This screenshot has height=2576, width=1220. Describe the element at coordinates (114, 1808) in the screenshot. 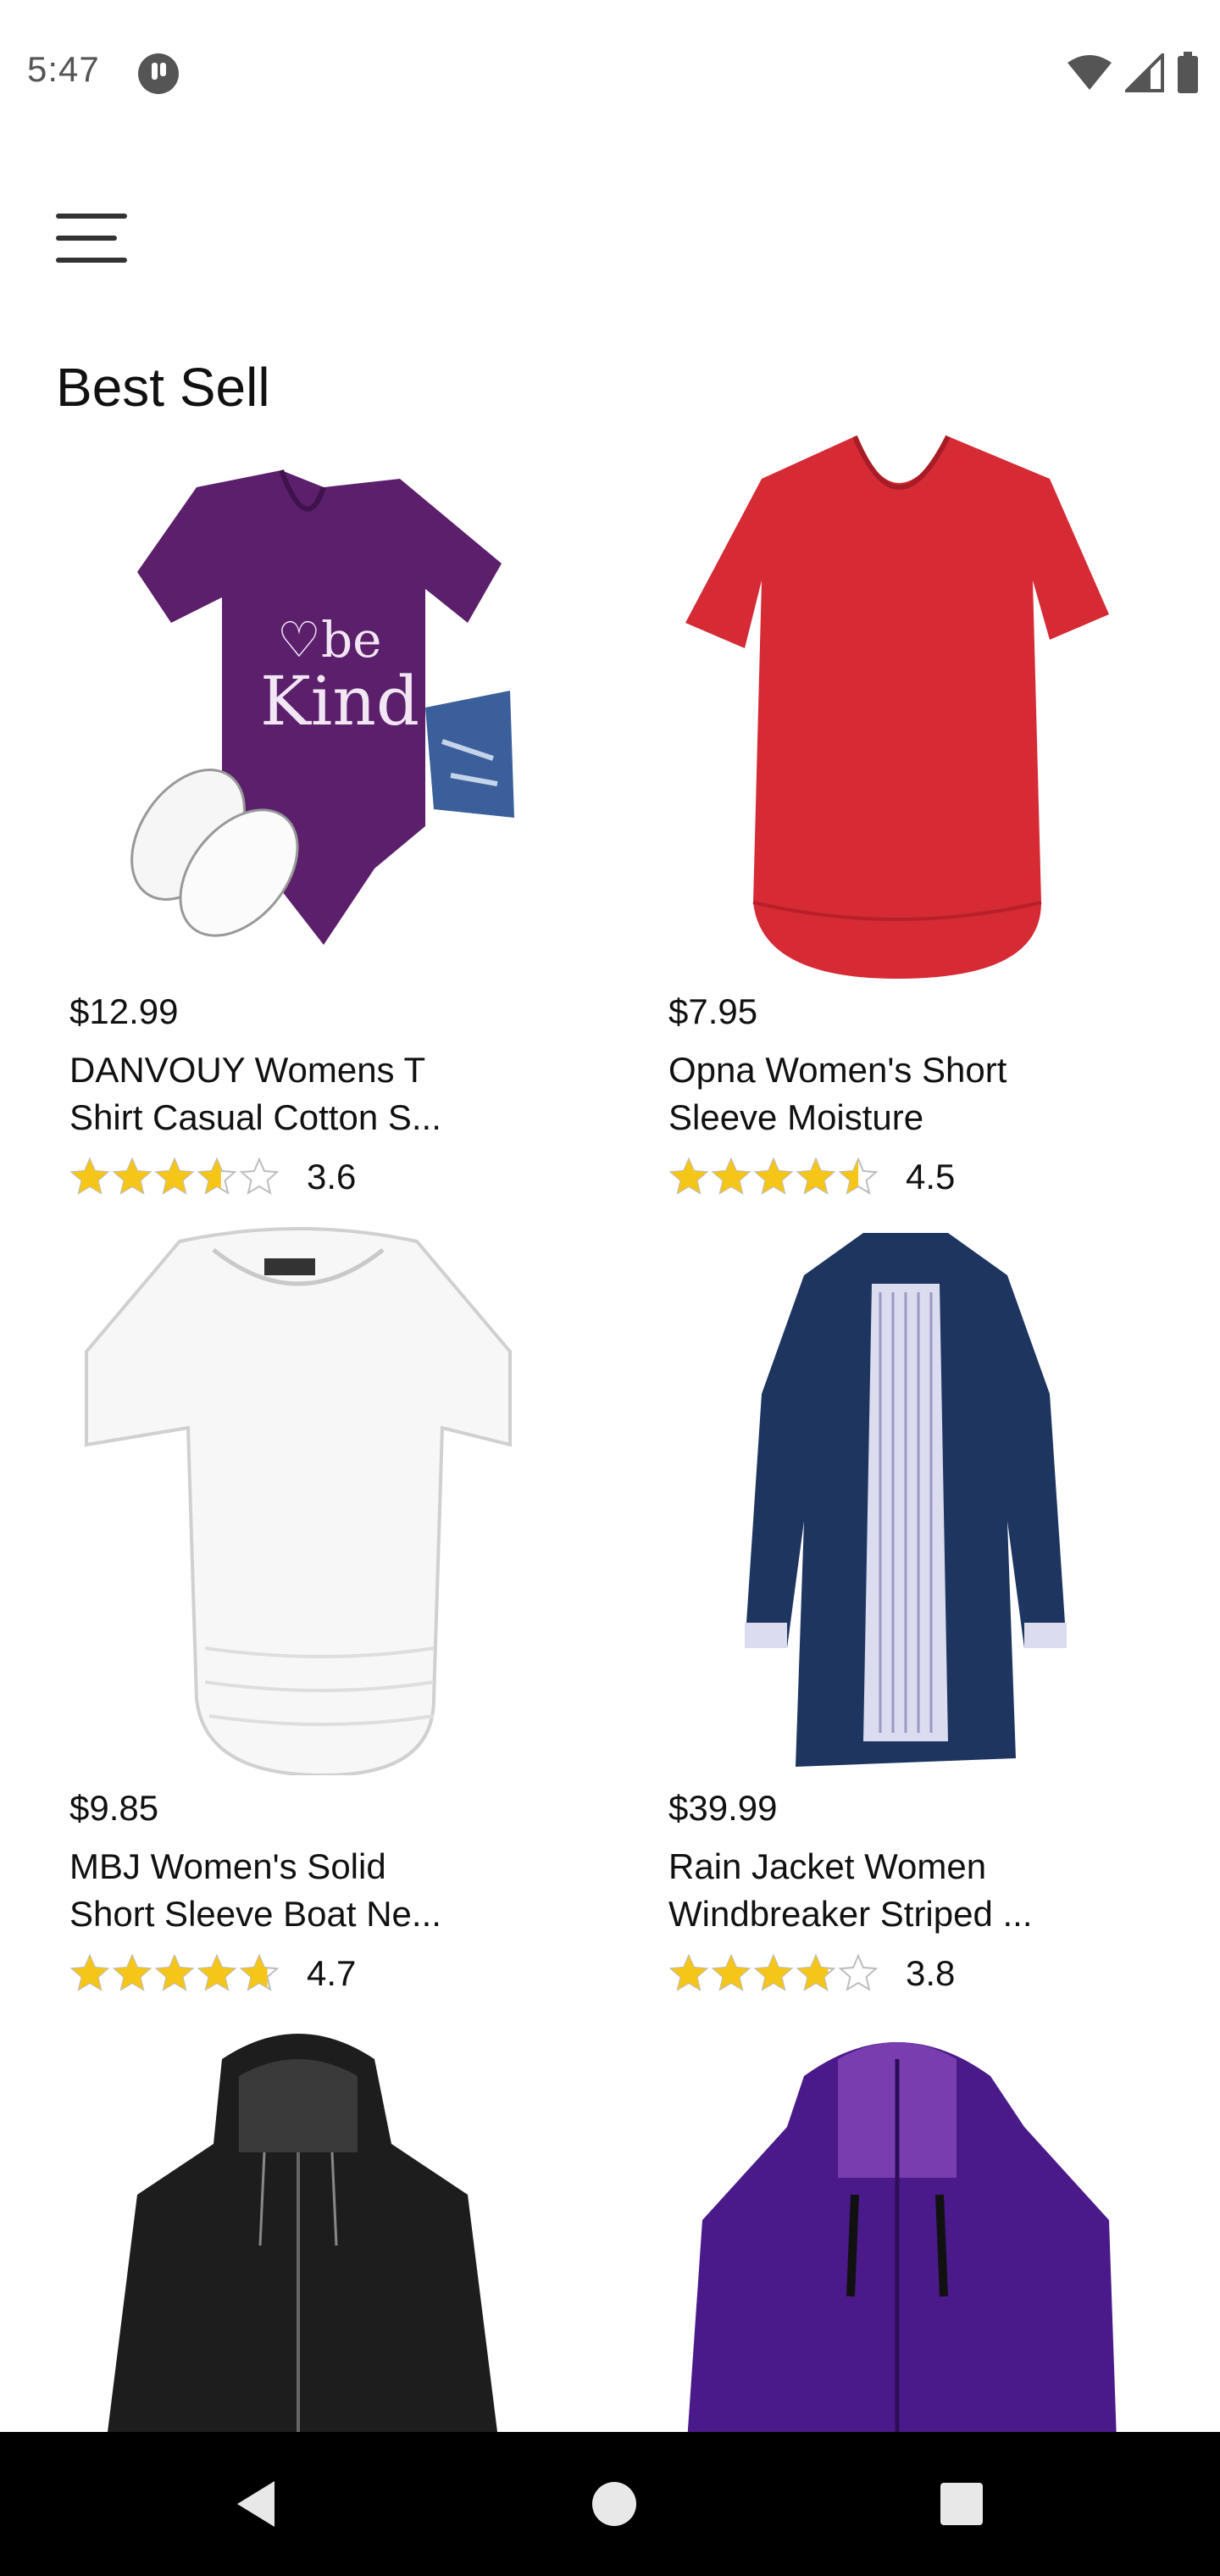

I see `product-price: $9.85` at that location.